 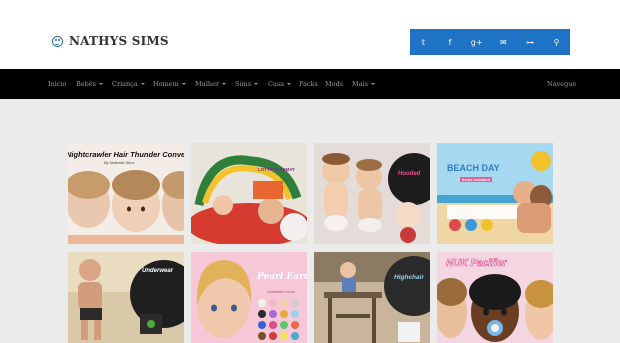 What do you see at coordinates (450, 42) in the screenshot?
I see `facebook-icon: f` at bounding box center [450, 42].